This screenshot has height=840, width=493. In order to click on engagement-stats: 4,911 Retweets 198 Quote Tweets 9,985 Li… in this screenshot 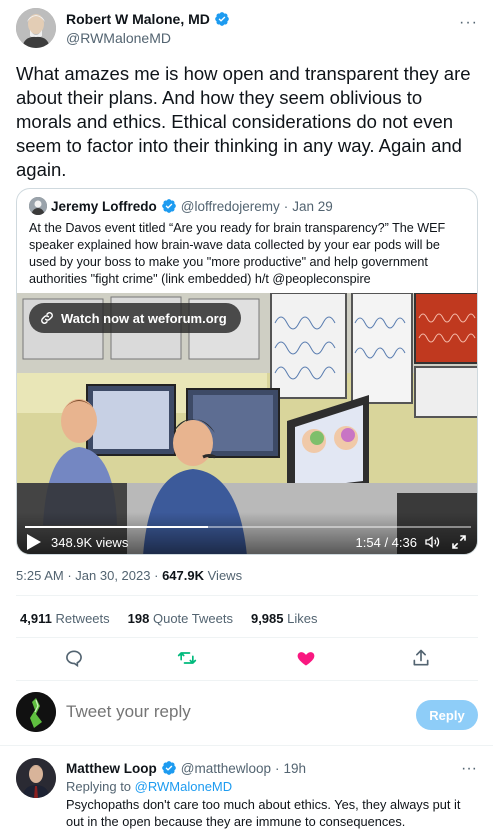, I will do `click(169, 618)`.